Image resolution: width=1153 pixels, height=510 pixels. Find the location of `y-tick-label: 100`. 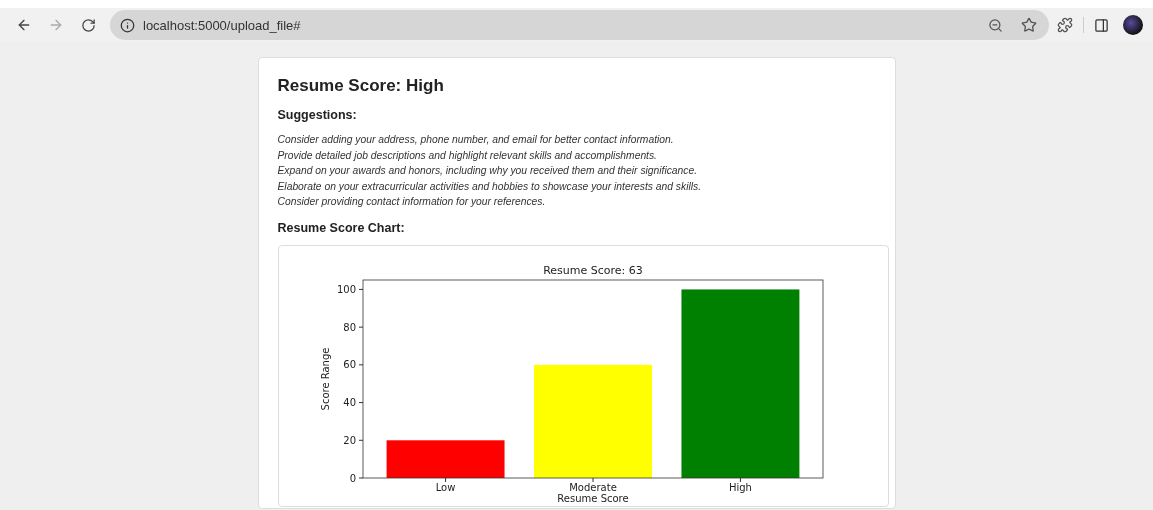

y-tick-label: 100 is located at coordinates (346, 289).